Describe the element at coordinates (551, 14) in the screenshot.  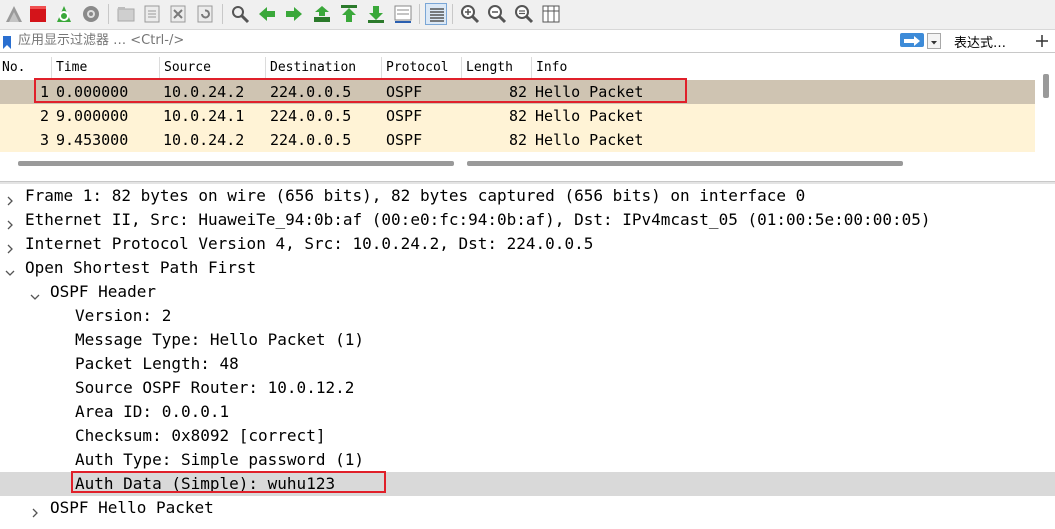
I see `resize-columns-icon` at that location.